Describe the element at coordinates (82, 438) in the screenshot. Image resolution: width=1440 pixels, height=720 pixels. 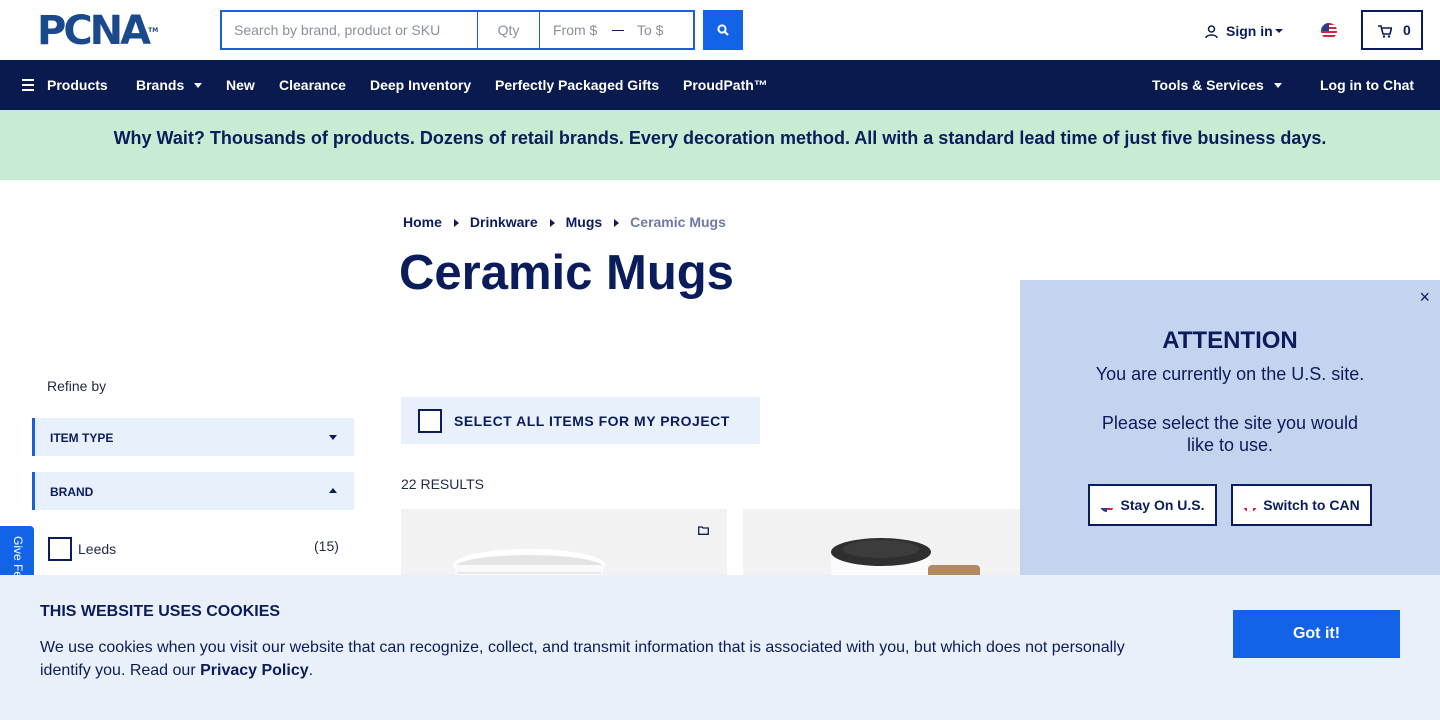
I see `facet-label: ITEM TYPE` at that location.